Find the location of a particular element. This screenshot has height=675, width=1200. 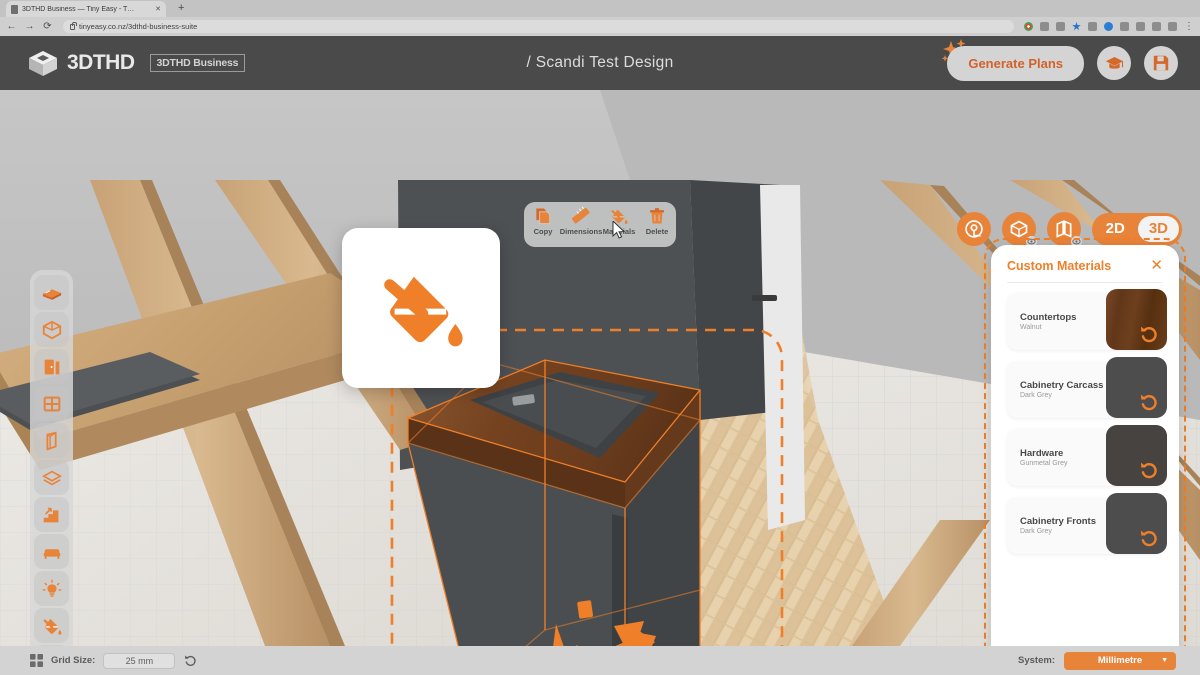

context-delete-button: Delete is located at coordinates (657, 221).